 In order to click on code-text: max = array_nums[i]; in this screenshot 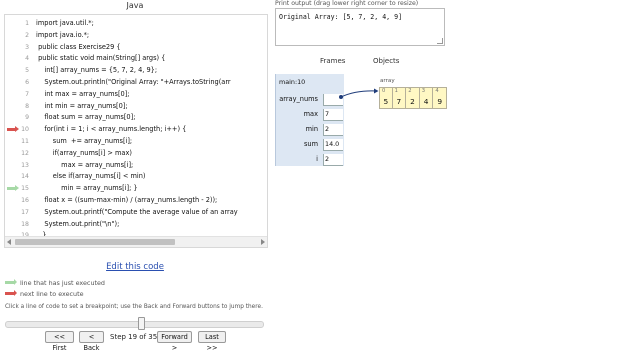, I will do `click(85, 164)`.